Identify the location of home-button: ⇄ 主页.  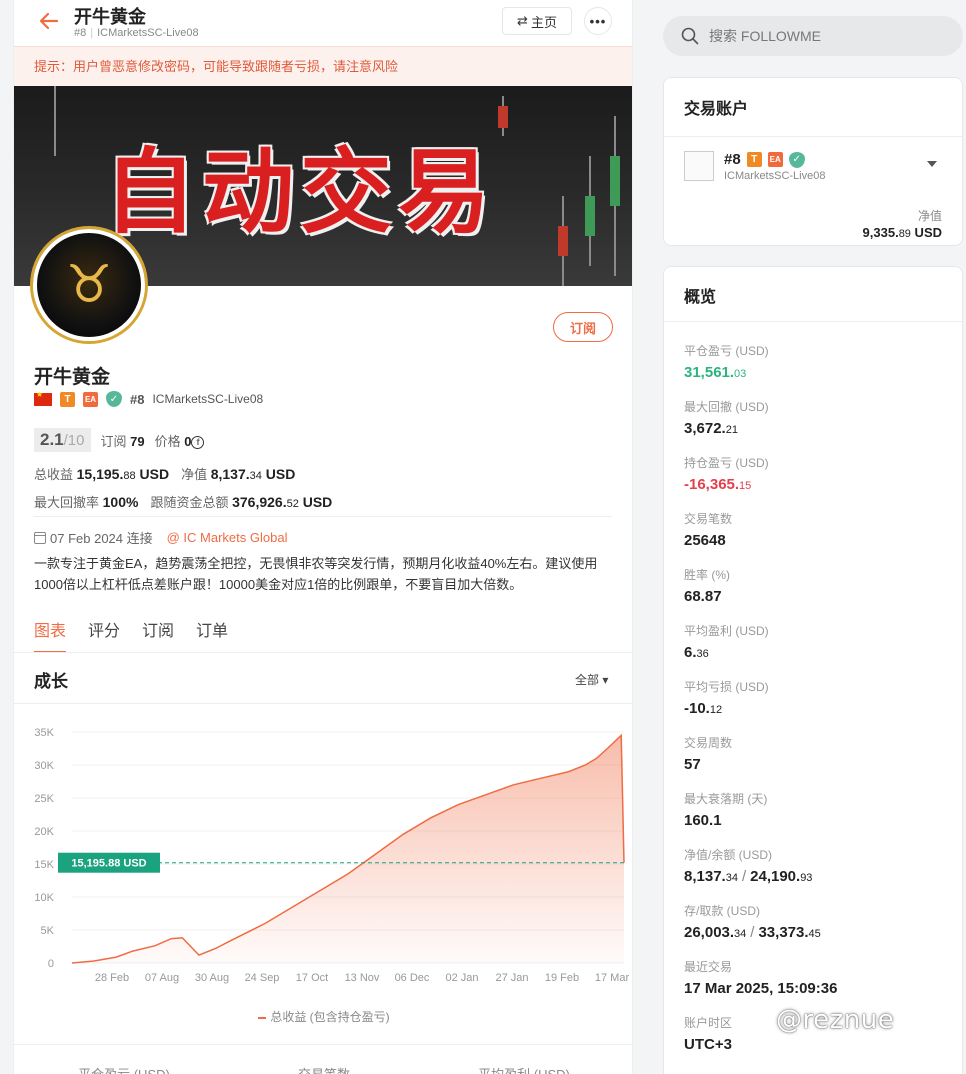
(537, 21).